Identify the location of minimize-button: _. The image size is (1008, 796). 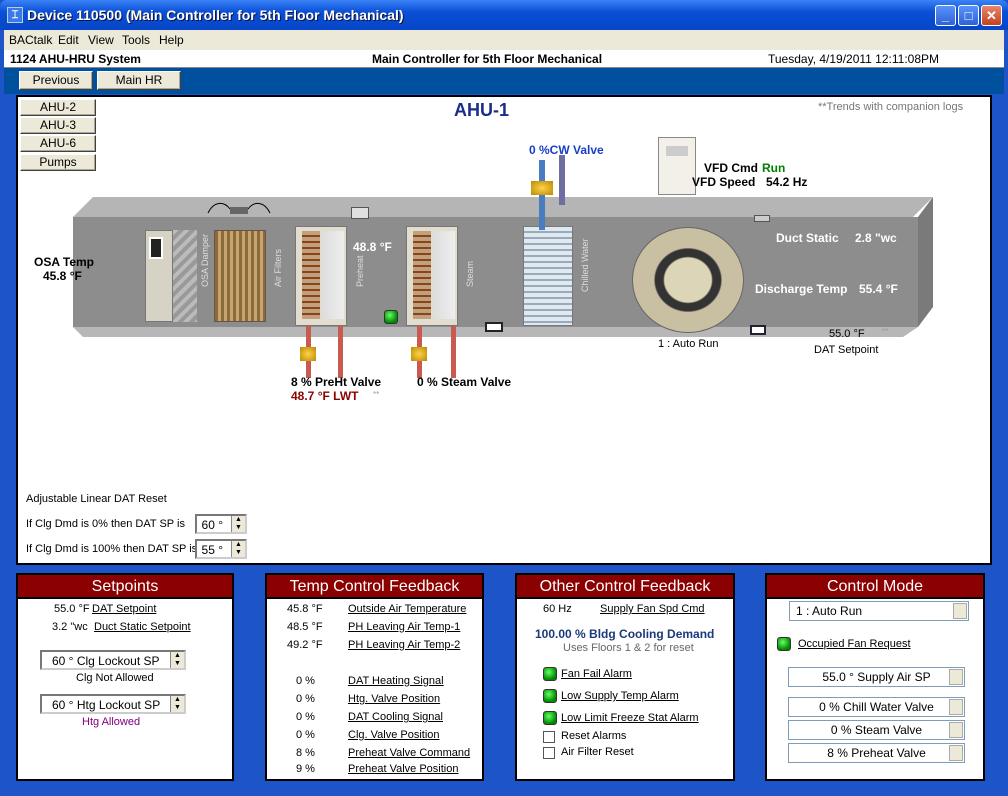
(945, 15).